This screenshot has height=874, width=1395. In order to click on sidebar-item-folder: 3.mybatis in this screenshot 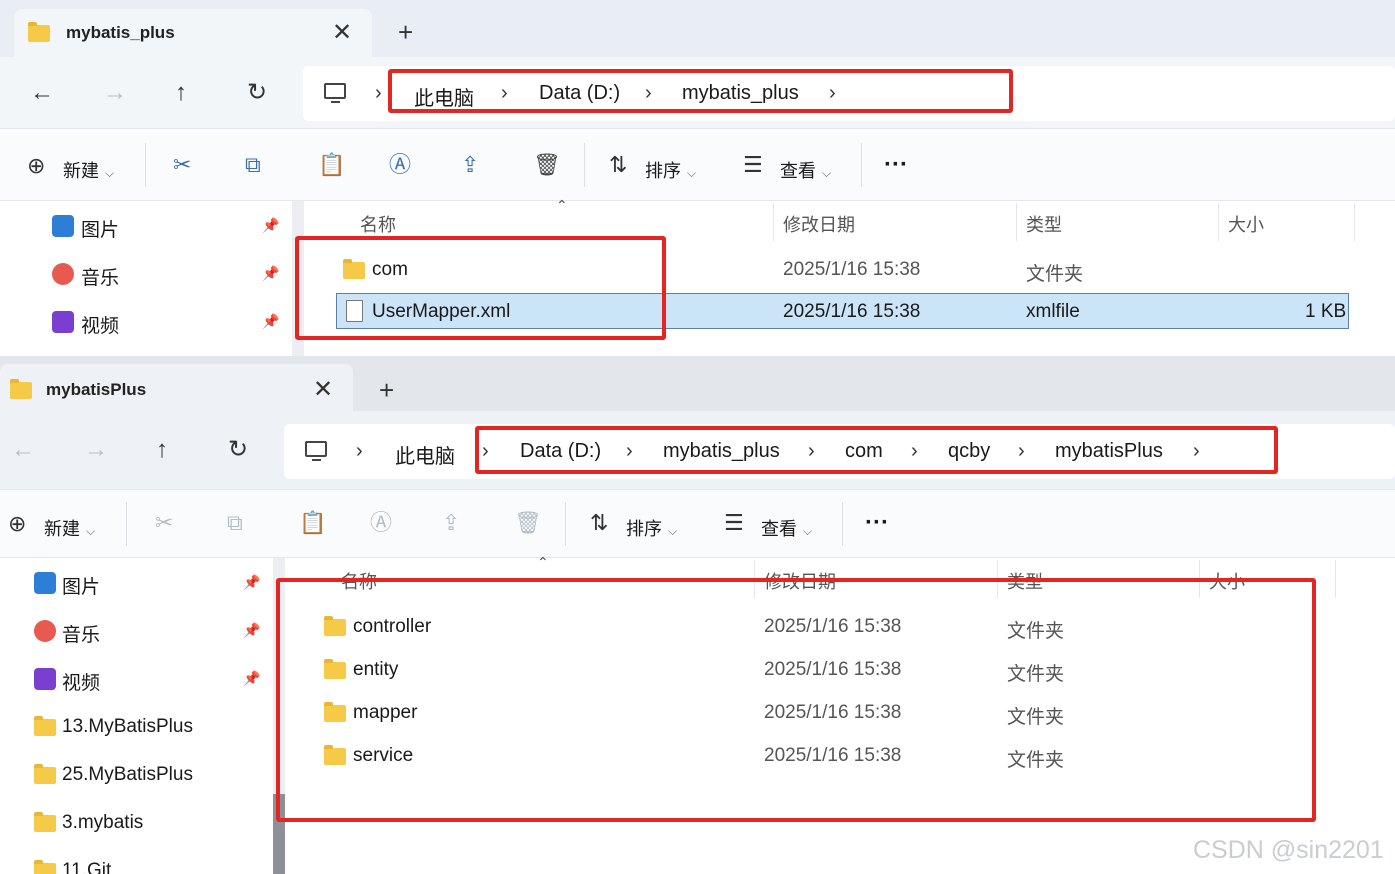, I will do `click(102, 823)`.